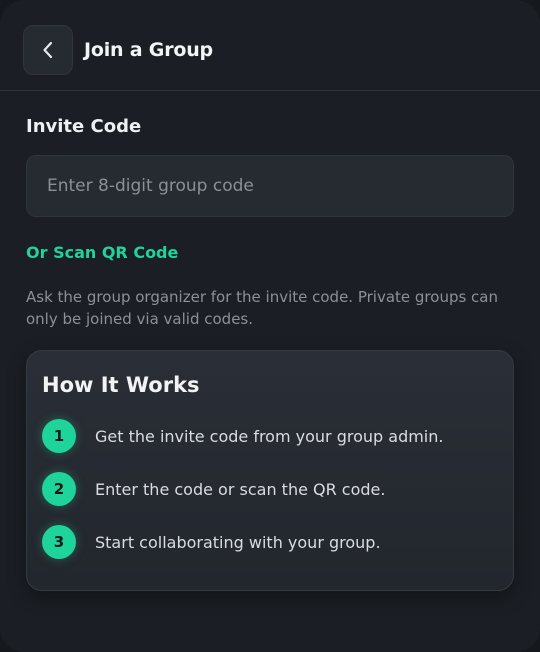 Image resolution: width=540 pixels, height=652 pixels. Describe the element at coordinates (84, 126) in the screenshot. I see `invite-code-label: Invite Code` at that location.